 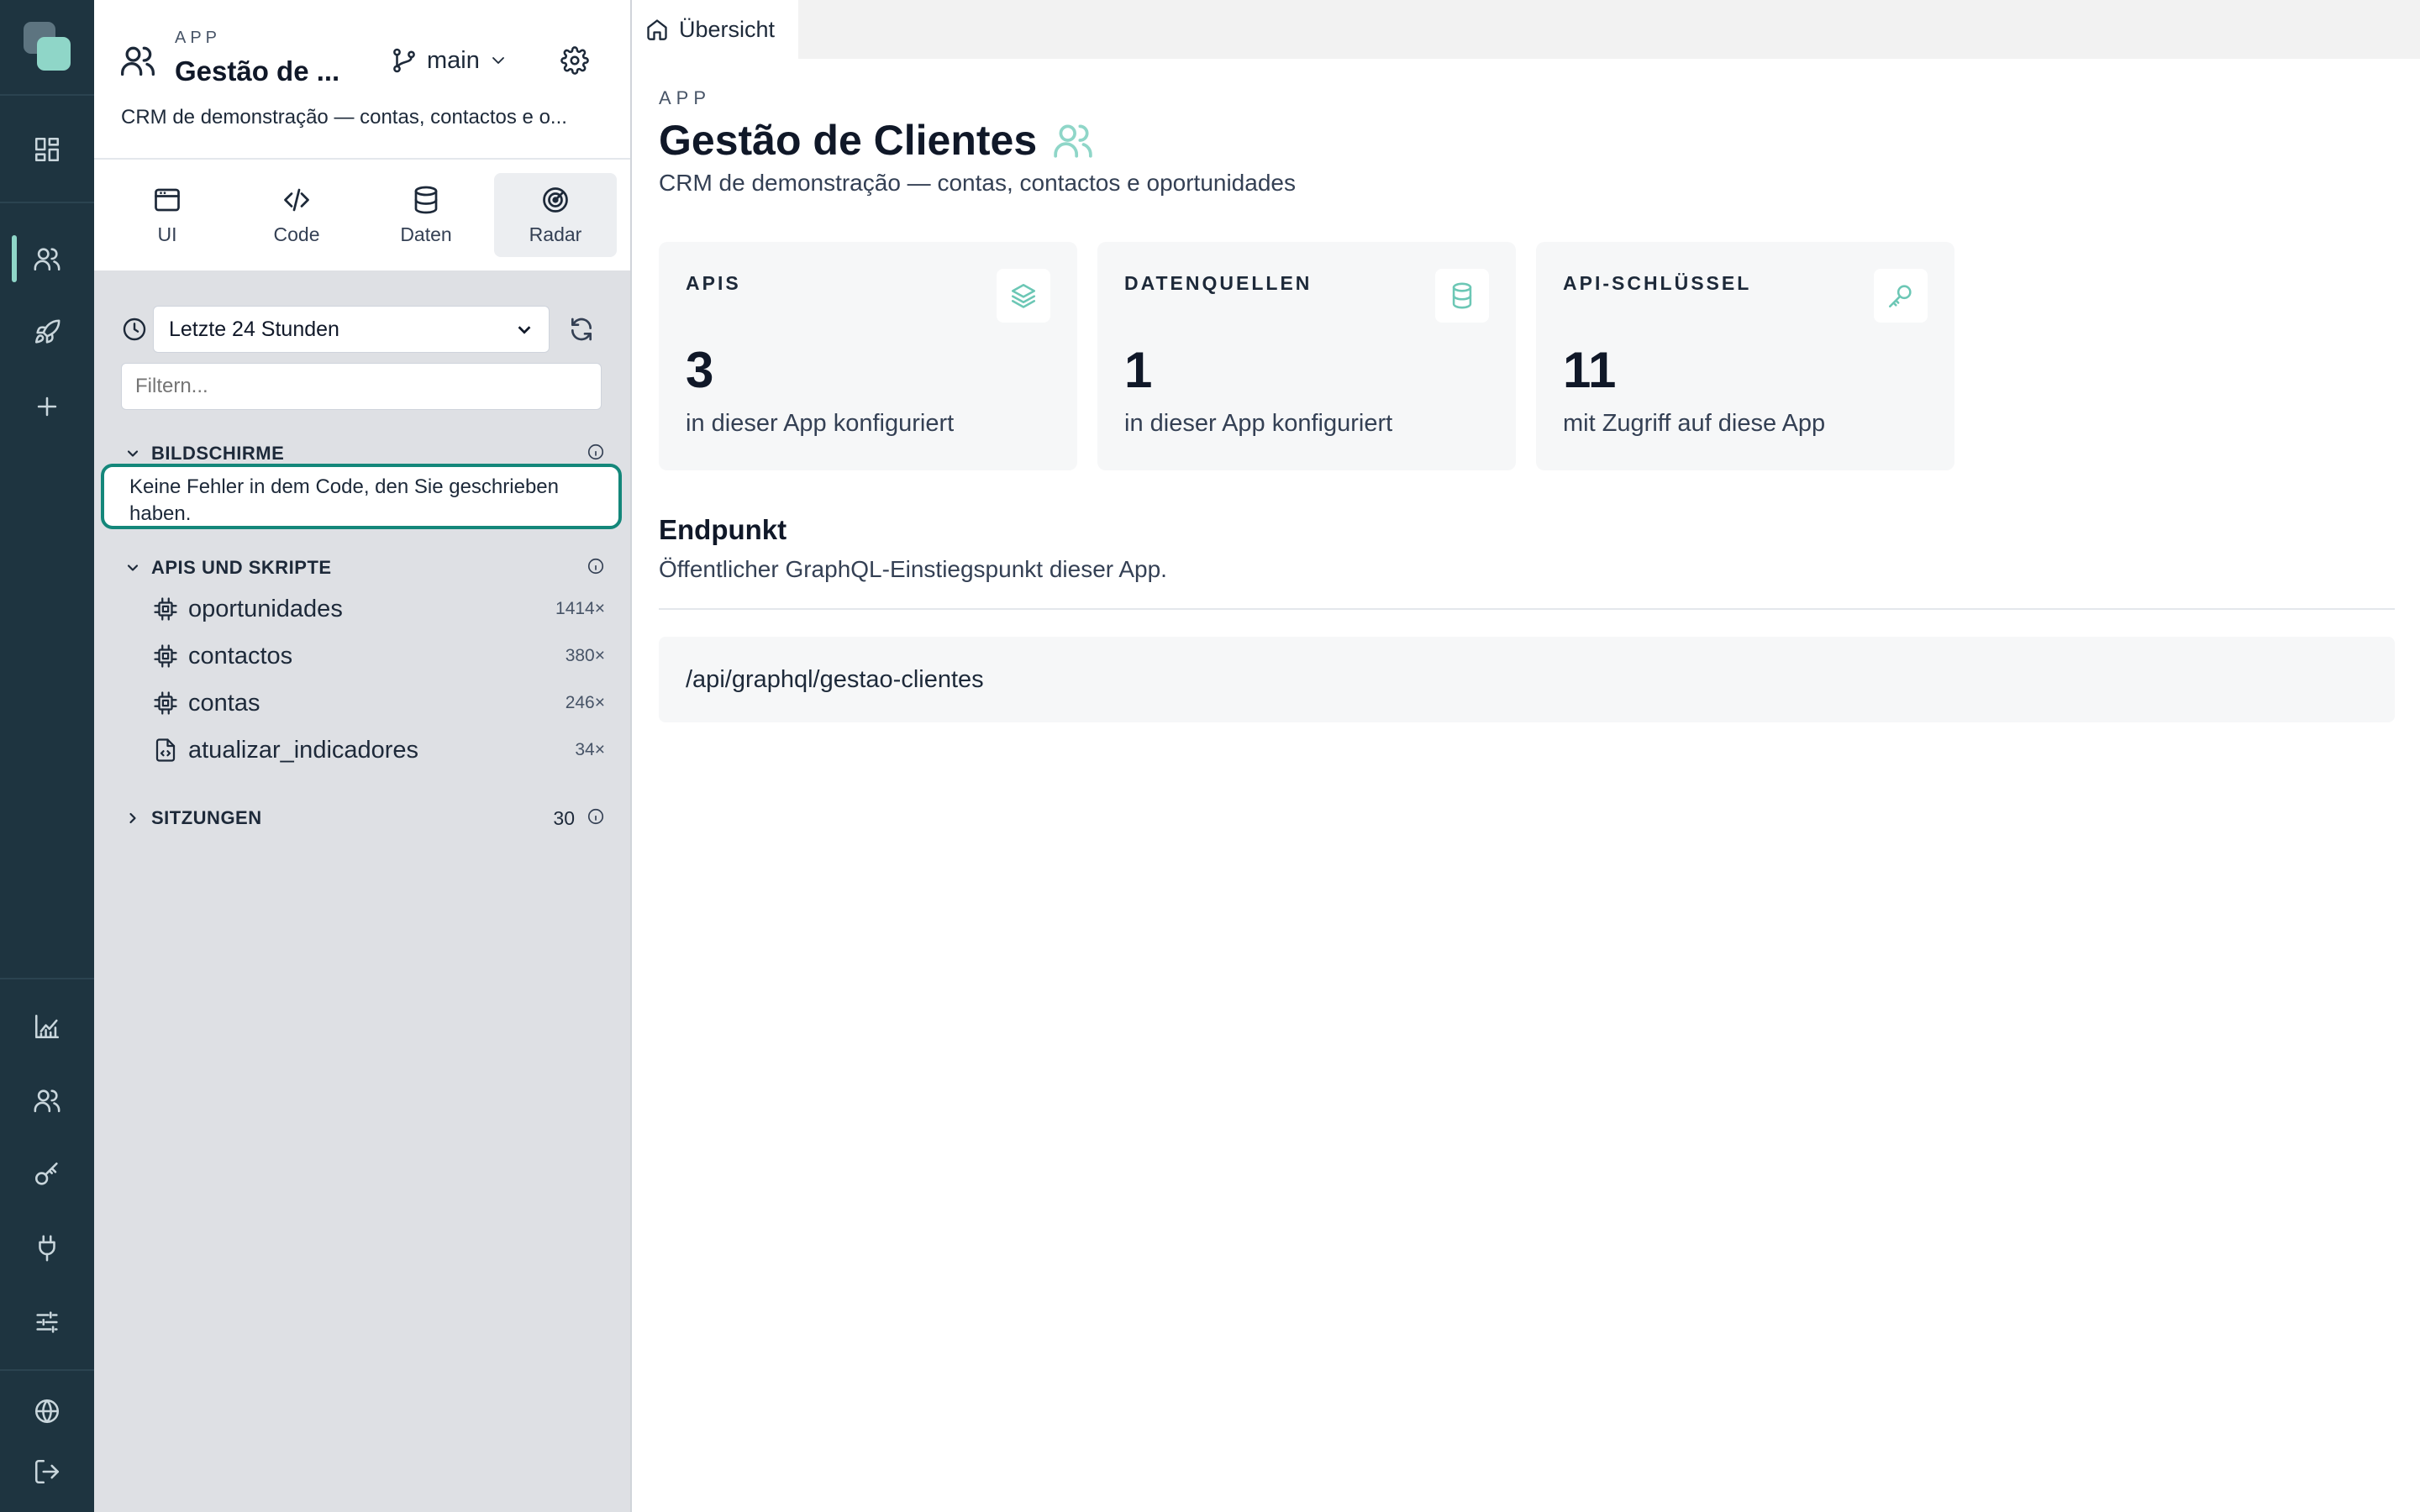 I want to click on api-count: 1414×, so click(x=580, y=608).